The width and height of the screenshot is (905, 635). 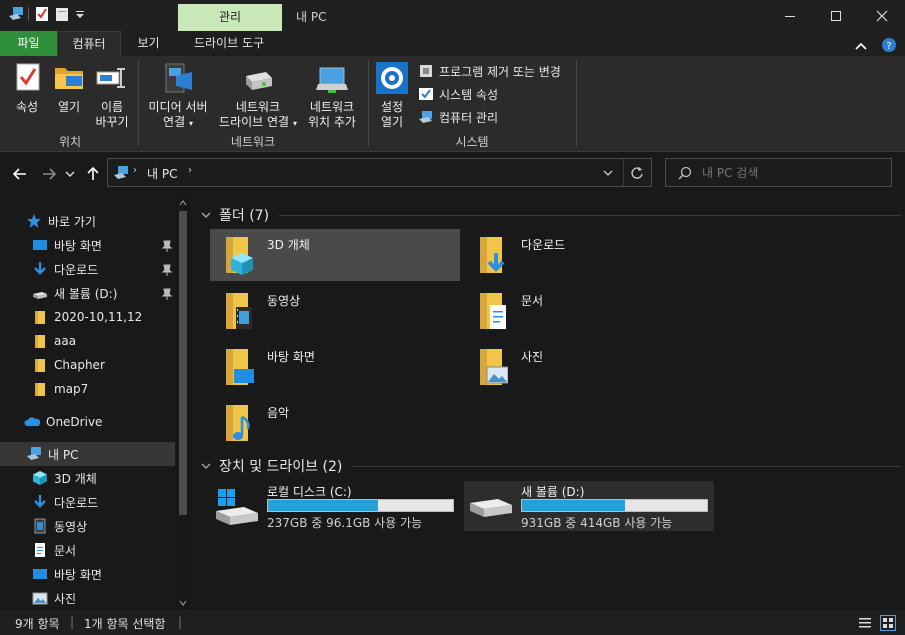 I want to click on folder-tile-pictures: 사진, so click(x=589, y=367).